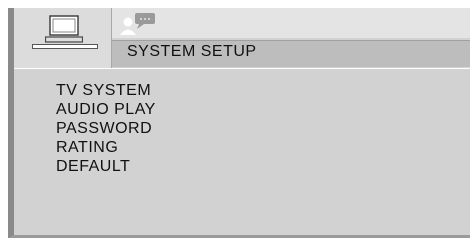  What do you see at coordinates (138, 24) in the screenshot?
I see `person-speech-icon` at bounding box center [138, 24].